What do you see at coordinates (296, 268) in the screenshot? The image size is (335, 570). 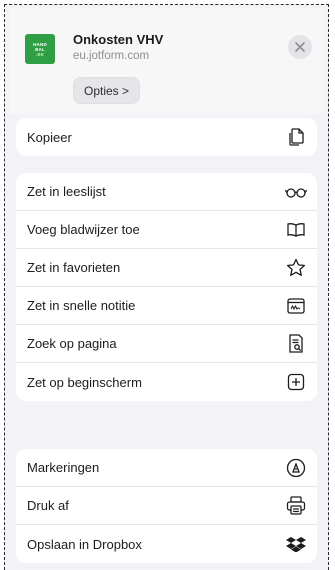 I see `star-icon` at bounding box center [296, 268].